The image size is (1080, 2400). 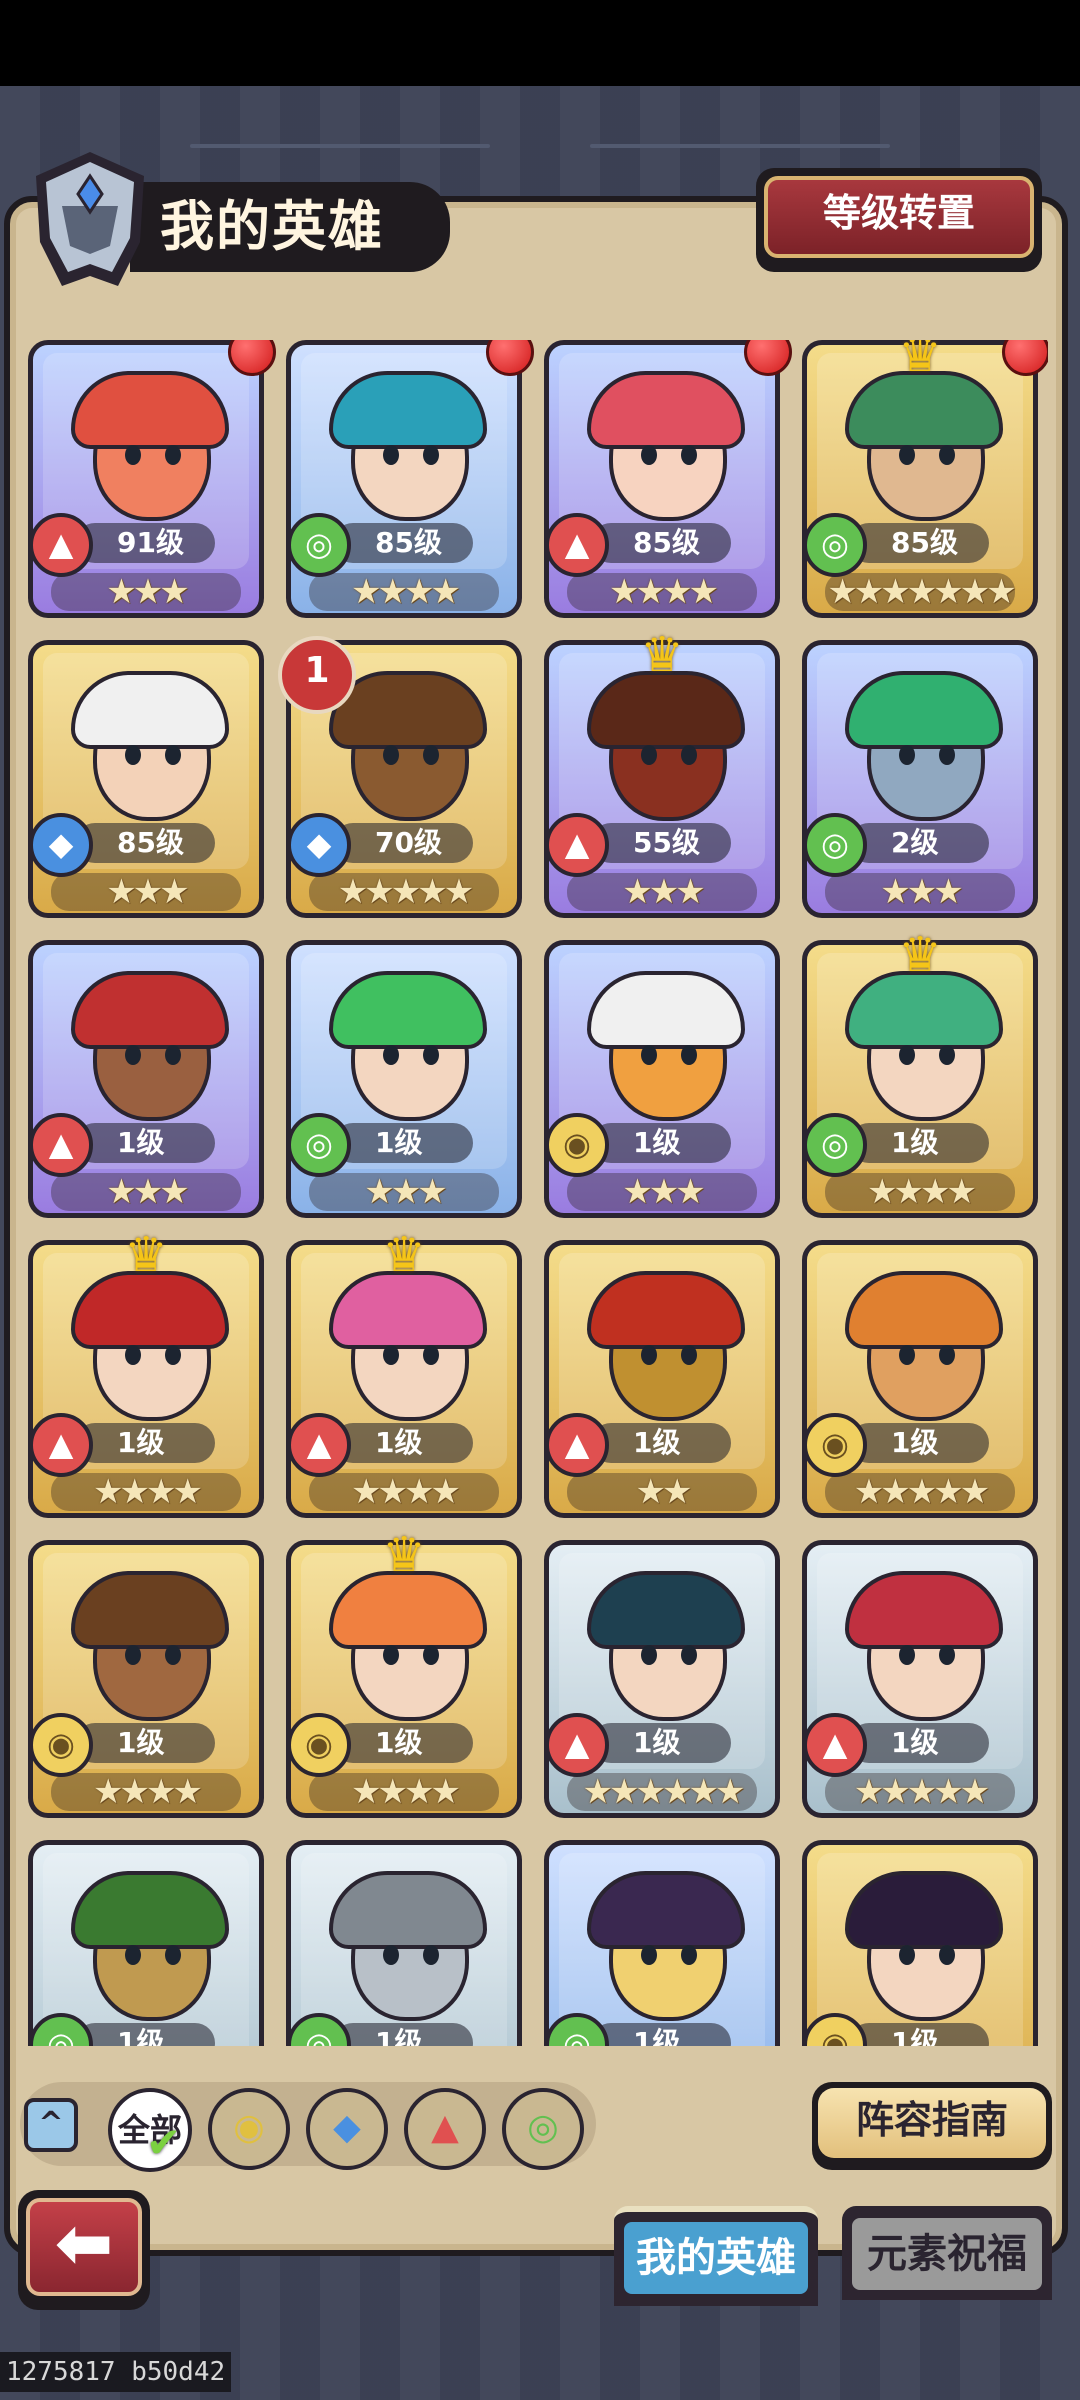 What do you see at coordinates (662, 1679) in the screenshot?
I see `hero-card: 1级 ★★★★★★ ▲` at bounding box center [662, 1679].